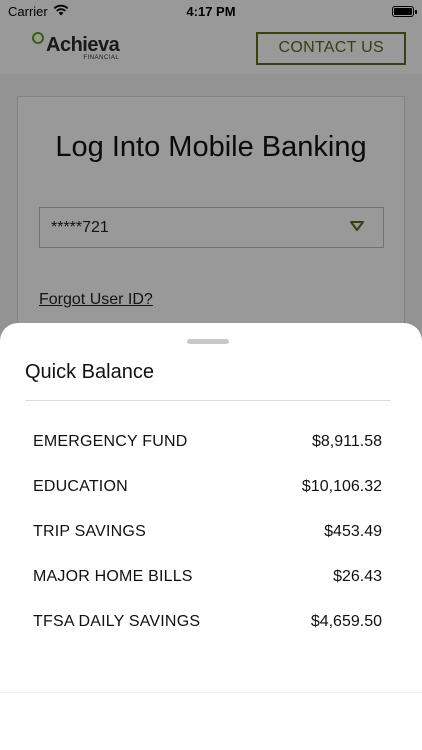 This screenshot has height=750, width=422. Describe the element at coordinates (117, 621) in the screenshot. I see `account-name: TFSA DAILY SAVINGS` at that location.